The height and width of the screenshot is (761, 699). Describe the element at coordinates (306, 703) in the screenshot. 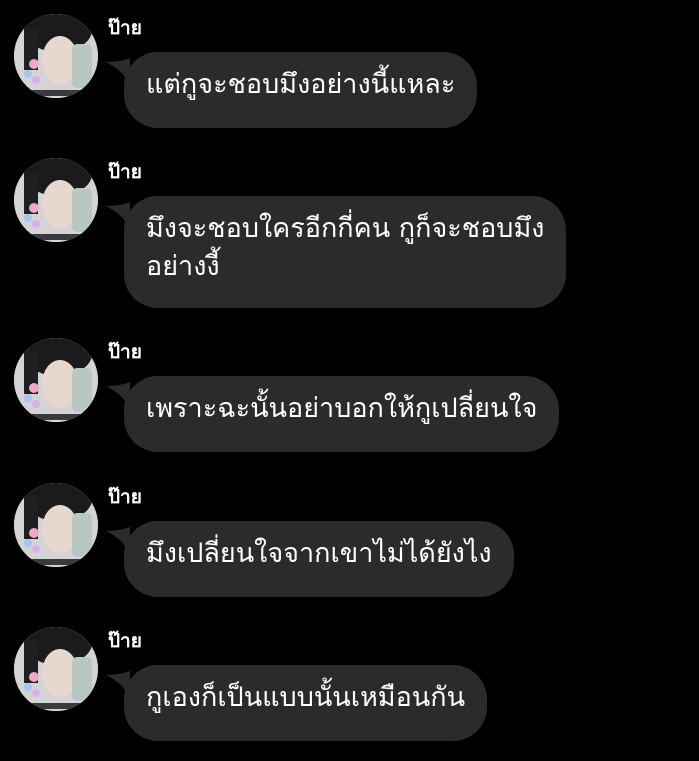

I see `message-bubble: กูเองก็เป็นแบบนั้นเหมือนกัน` at that location.